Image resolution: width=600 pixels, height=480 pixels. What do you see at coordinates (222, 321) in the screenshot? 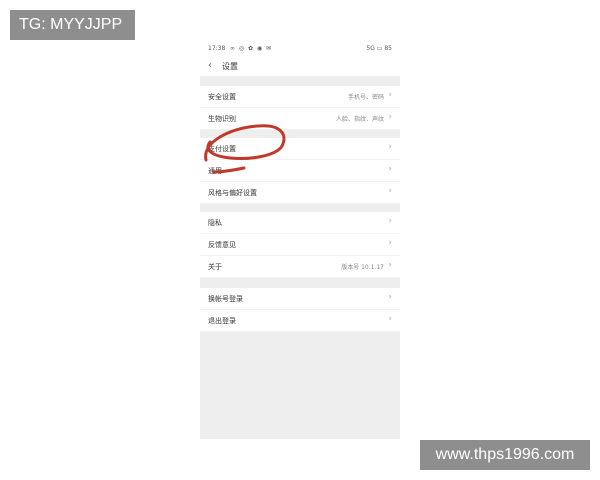
I see `row-label: 退出登录` at bounding box center [222, 321].